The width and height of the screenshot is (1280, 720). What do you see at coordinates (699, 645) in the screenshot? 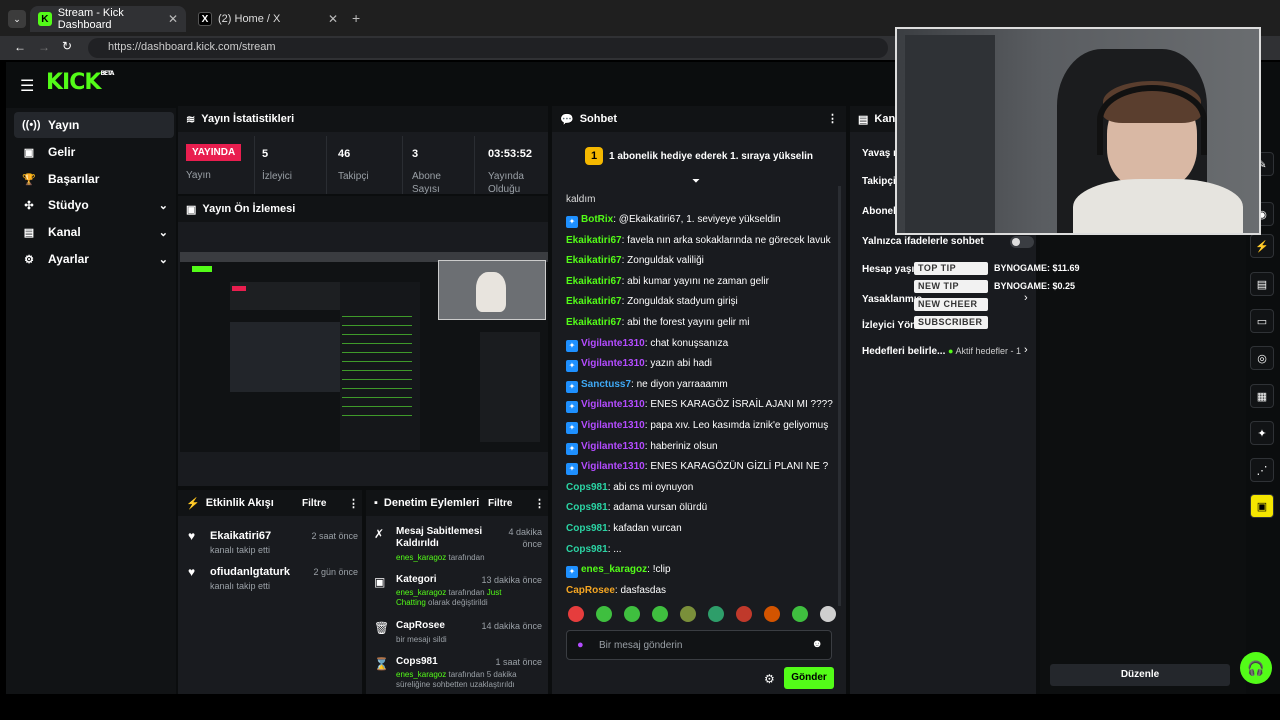
I see `chat-input: ● Bir mesaj gönderin ☻` at bounding box center [699, 645].